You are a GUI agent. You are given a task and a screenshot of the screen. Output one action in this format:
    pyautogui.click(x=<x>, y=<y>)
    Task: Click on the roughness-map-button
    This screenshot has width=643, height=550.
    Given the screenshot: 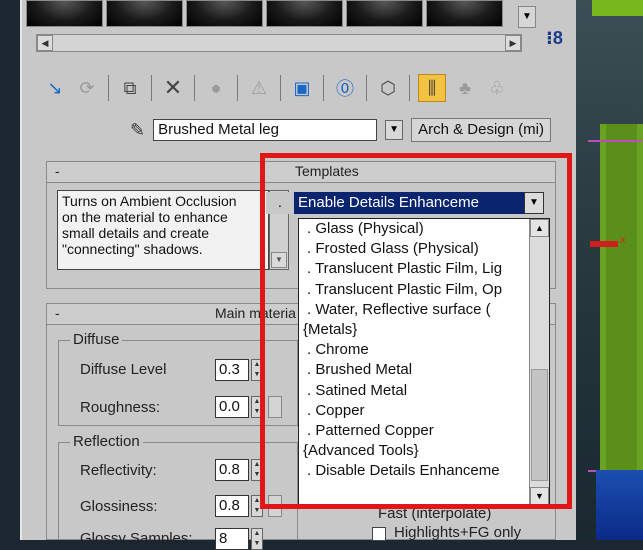 What is the action you would take?
    pyautogui.click(x=275, y=407)
    